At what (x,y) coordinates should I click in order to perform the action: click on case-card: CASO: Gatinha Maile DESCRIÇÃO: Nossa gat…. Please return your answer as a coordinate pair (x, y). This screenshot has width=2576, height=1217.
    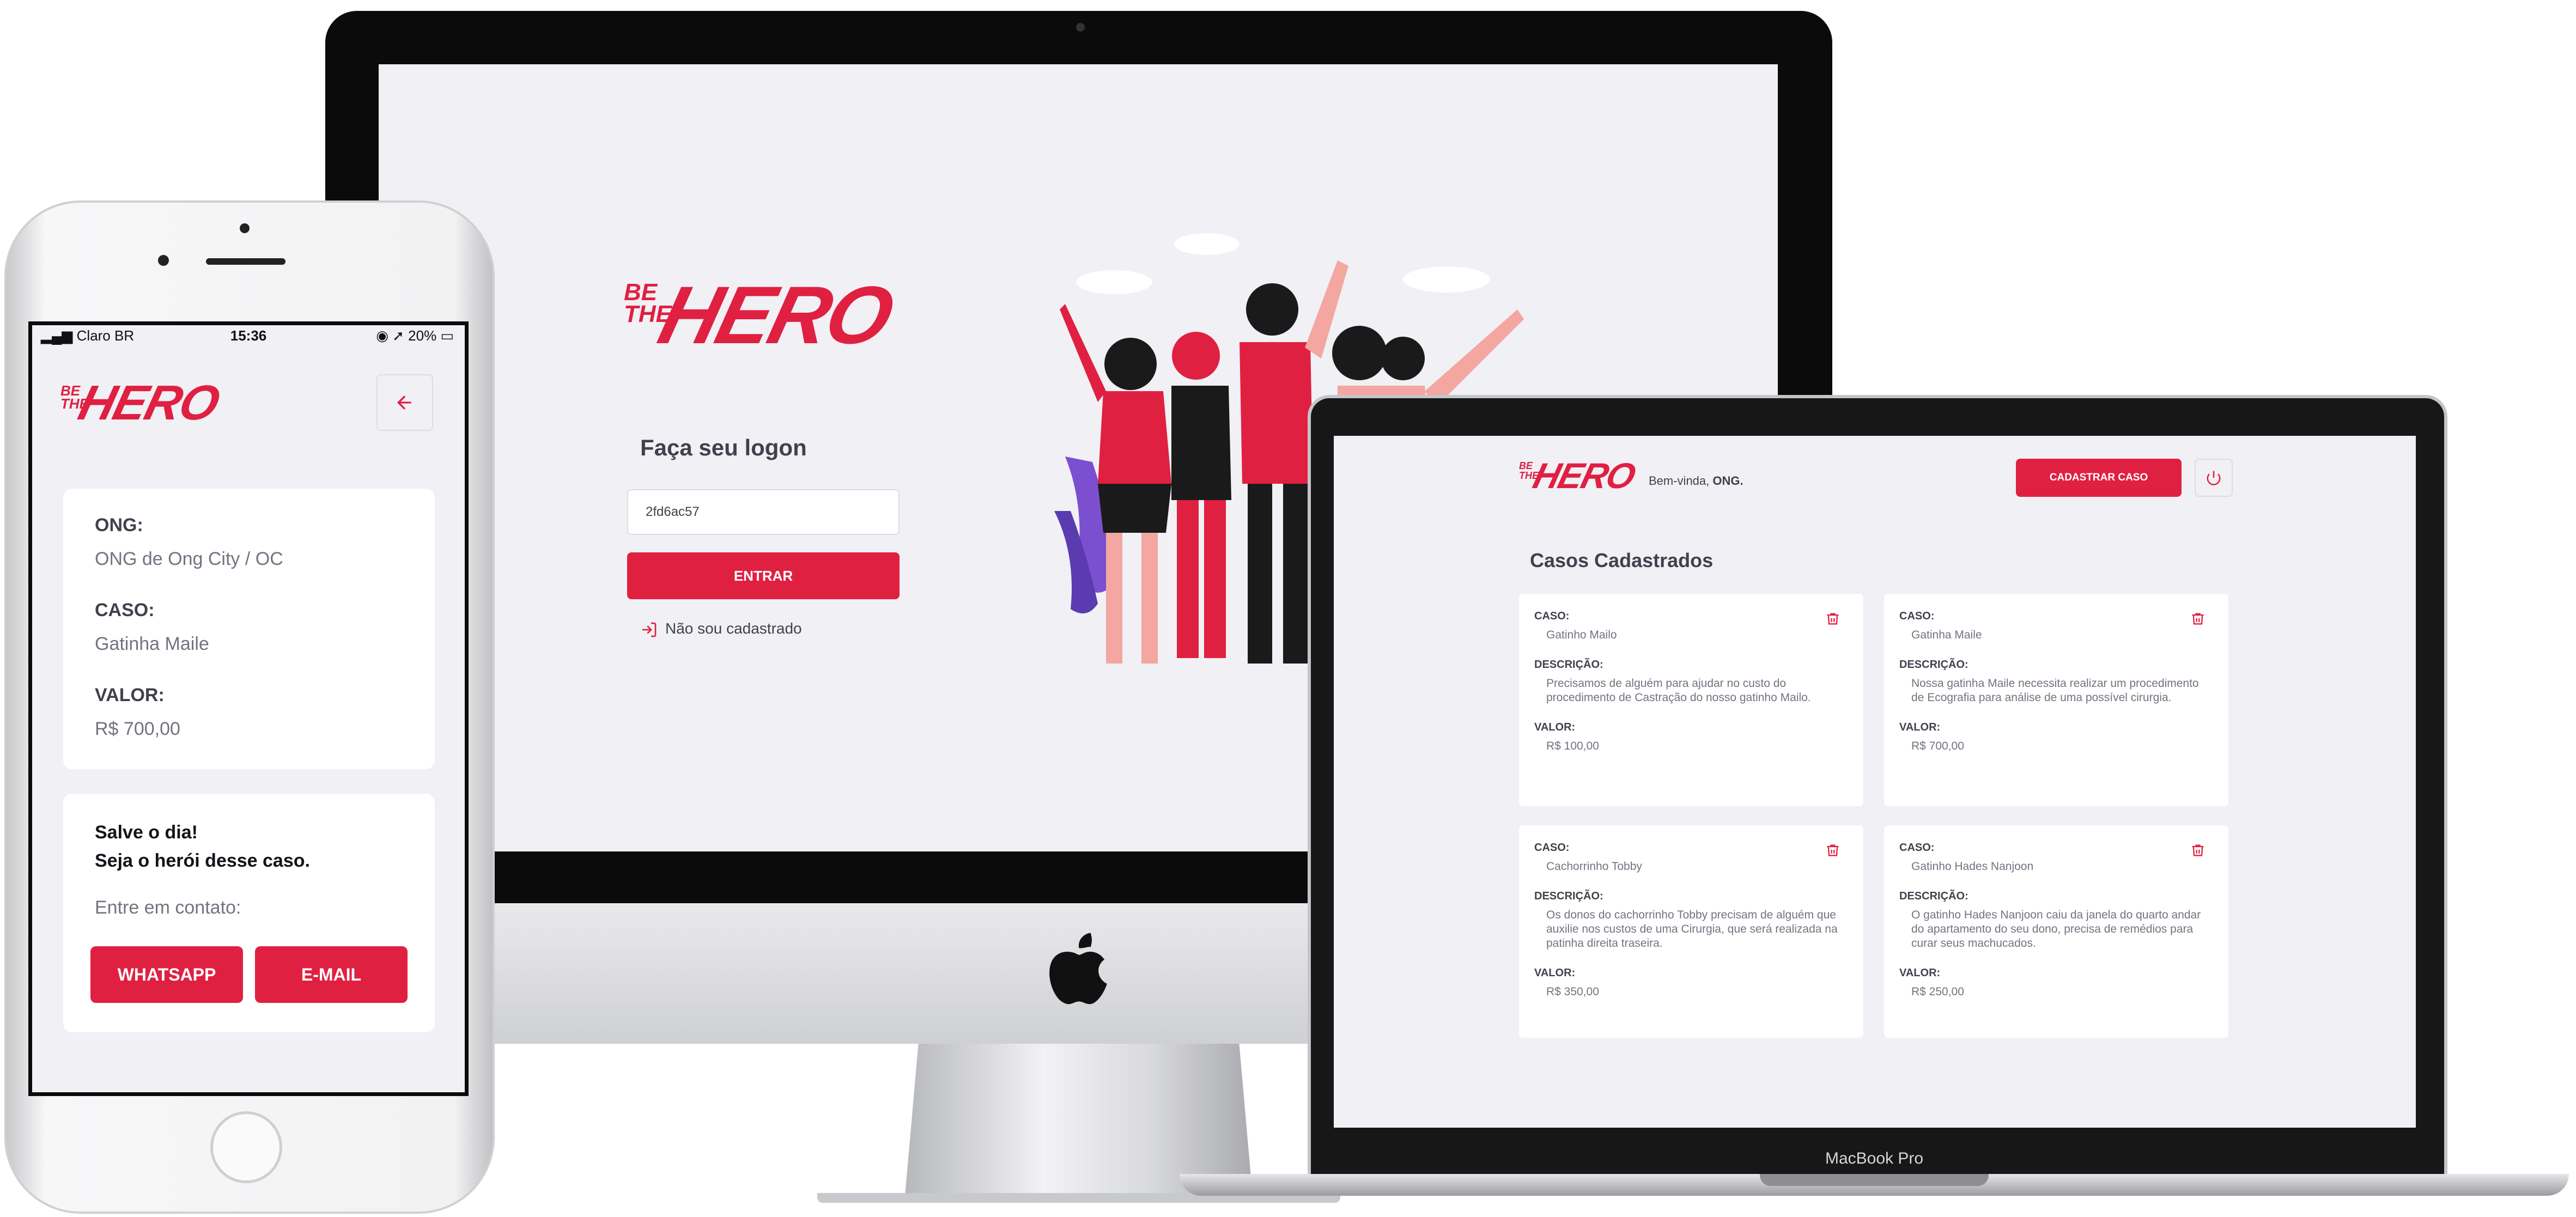
    Looking at the image, I should click on (2056, 700).